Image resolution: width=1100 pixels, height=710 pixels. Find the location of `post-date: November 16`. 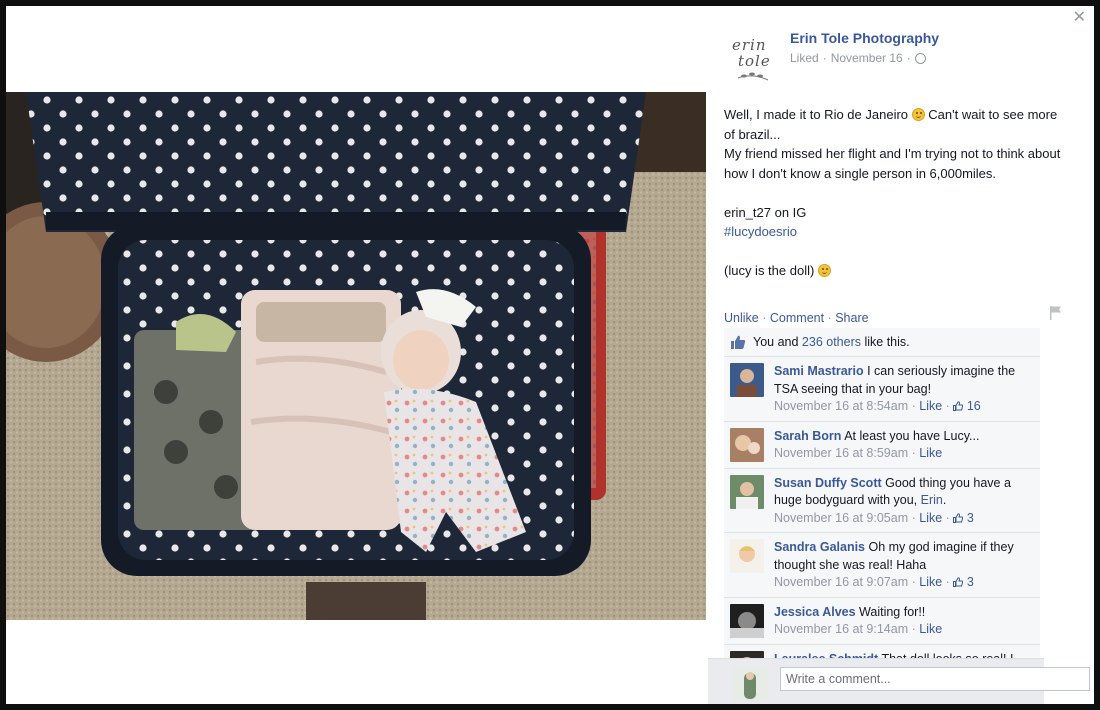

post-date: November 16 is located at coordinates (867, 58).